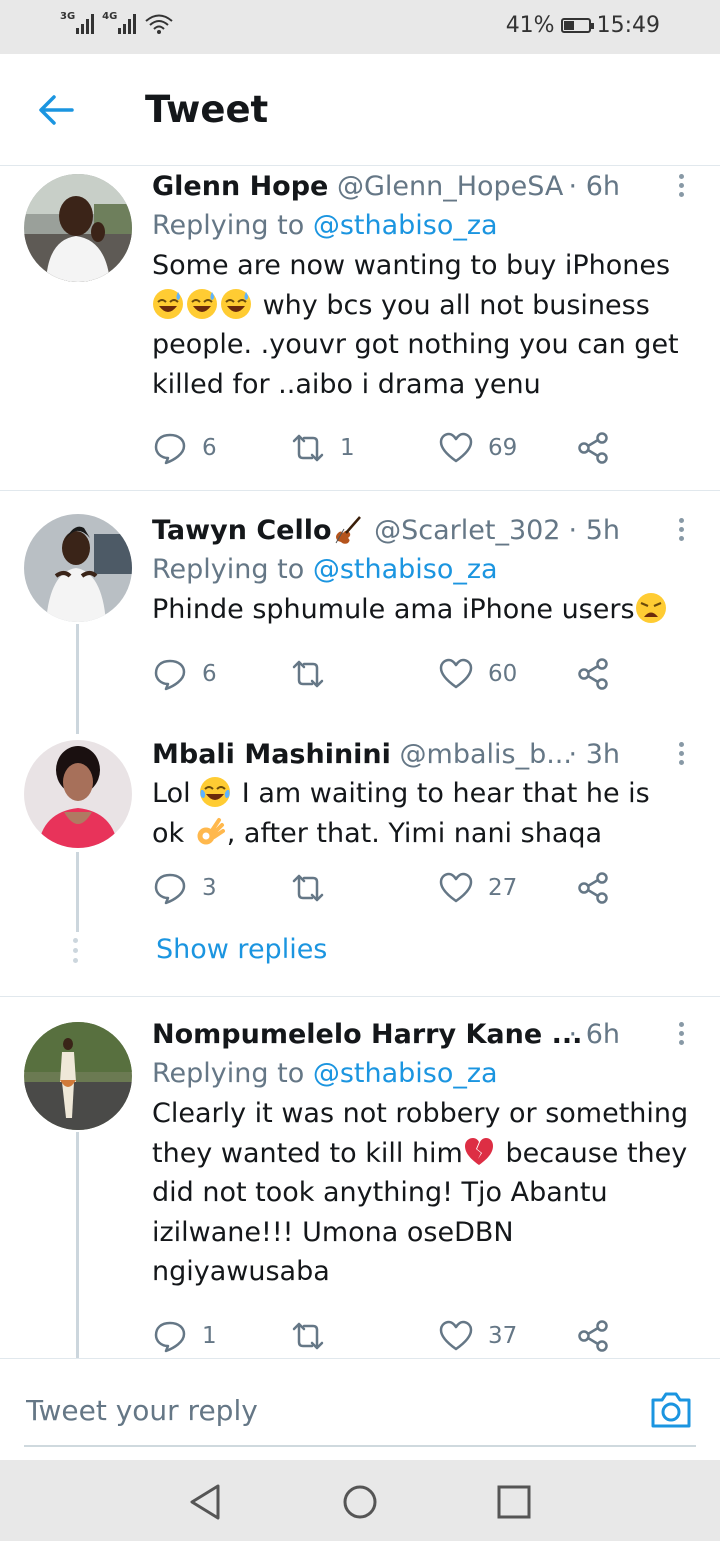  I want to click on tweet-text-line: they wanted to kill him because they, so click(427, 1154).